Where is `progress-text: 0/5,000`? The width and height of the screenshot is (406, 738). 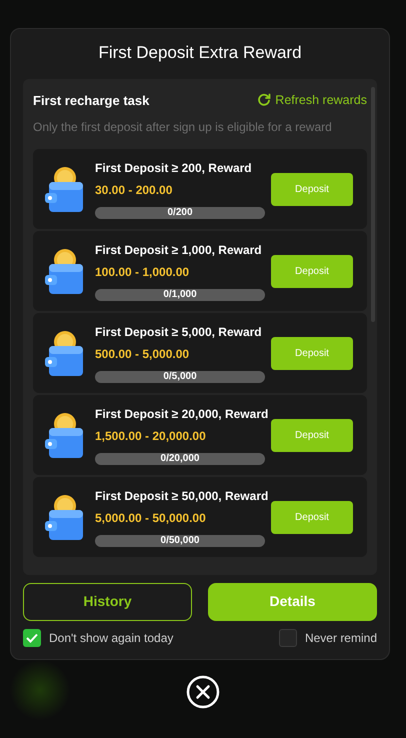 progress-text: 0/5,000 is located at coordinates (180, 377).